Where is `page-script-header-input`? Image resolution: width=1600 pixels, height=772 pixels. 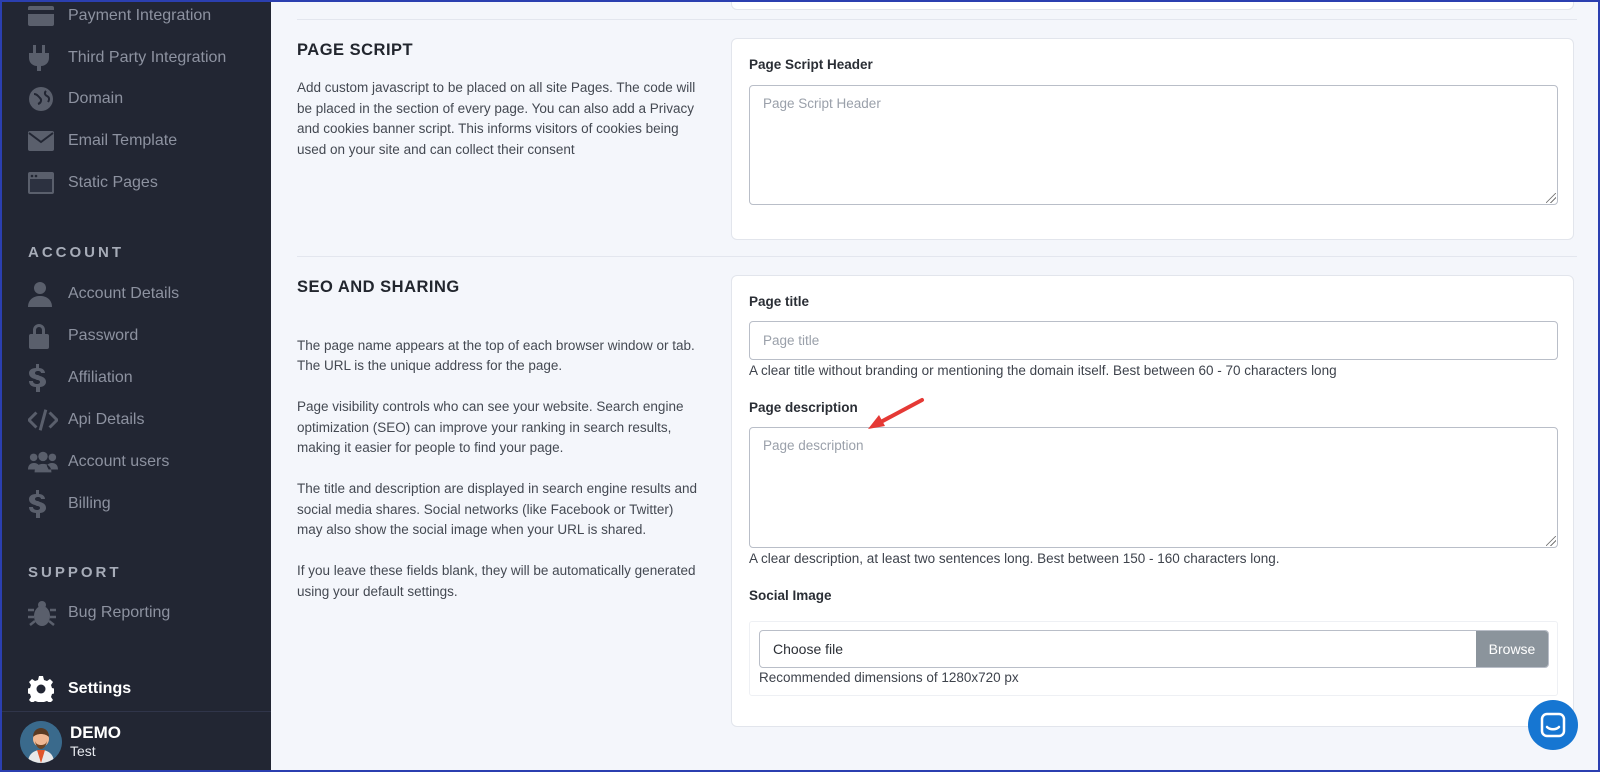
page-script-header-input is located at coordinates (1153, 145).